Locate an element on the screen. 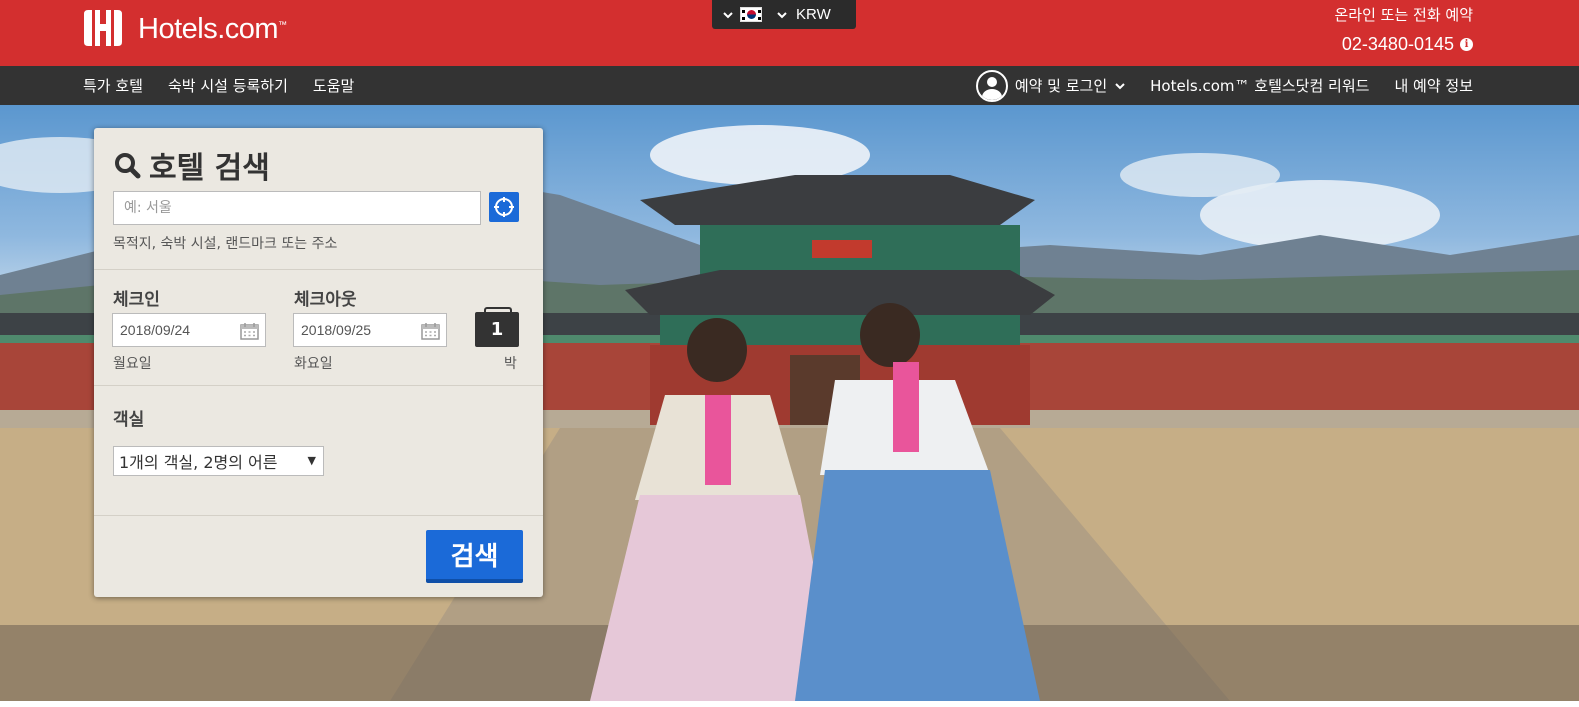 This screenshot has height=707, width=1579. checkout-date-input: 2018/09/25 is located at coordinates (370, 330).